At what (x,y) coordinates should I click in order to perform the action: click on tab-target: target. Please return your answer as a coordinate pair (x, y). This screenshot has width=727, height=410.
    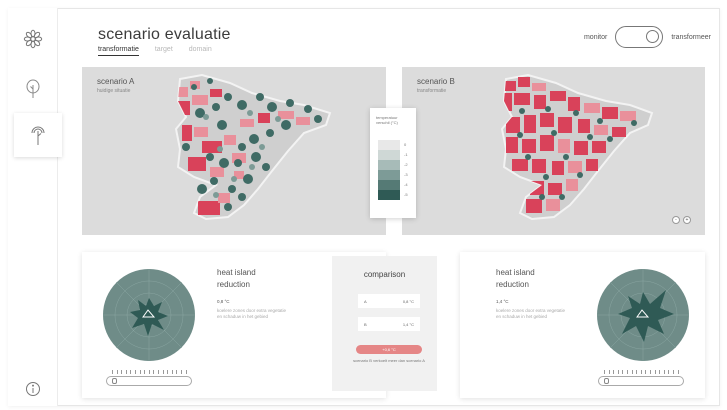
    Looking at the image, I should click on (164, 51).